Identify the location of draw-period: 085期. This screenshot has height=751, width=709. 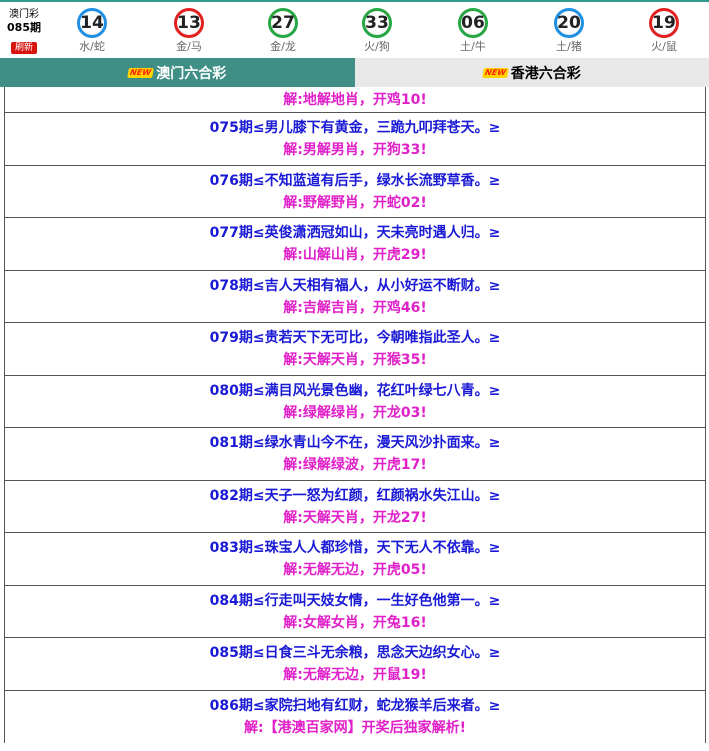
(24, 27).